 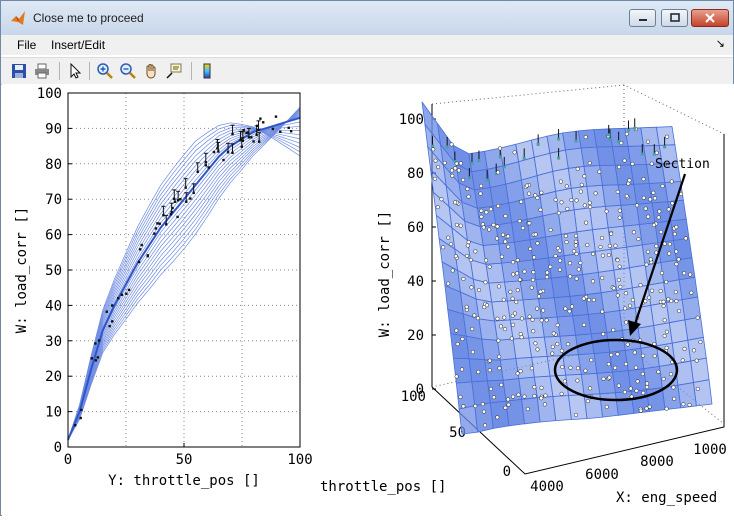 I want to click on print-button, so click(x=42, y=71).